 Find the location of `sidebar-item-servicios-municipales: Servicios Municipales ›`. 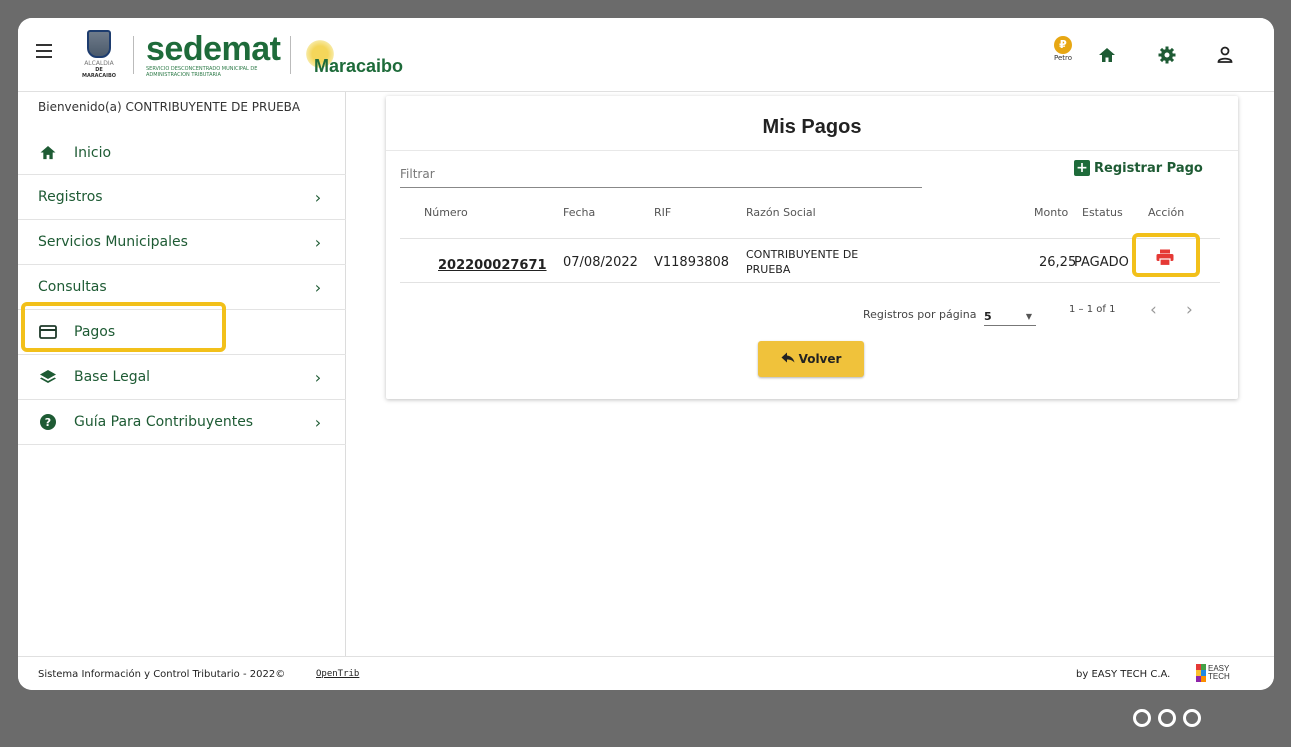

sidebar-item-servicios-municipales: Servicios Municipales › is located at coordinates (182, 242).